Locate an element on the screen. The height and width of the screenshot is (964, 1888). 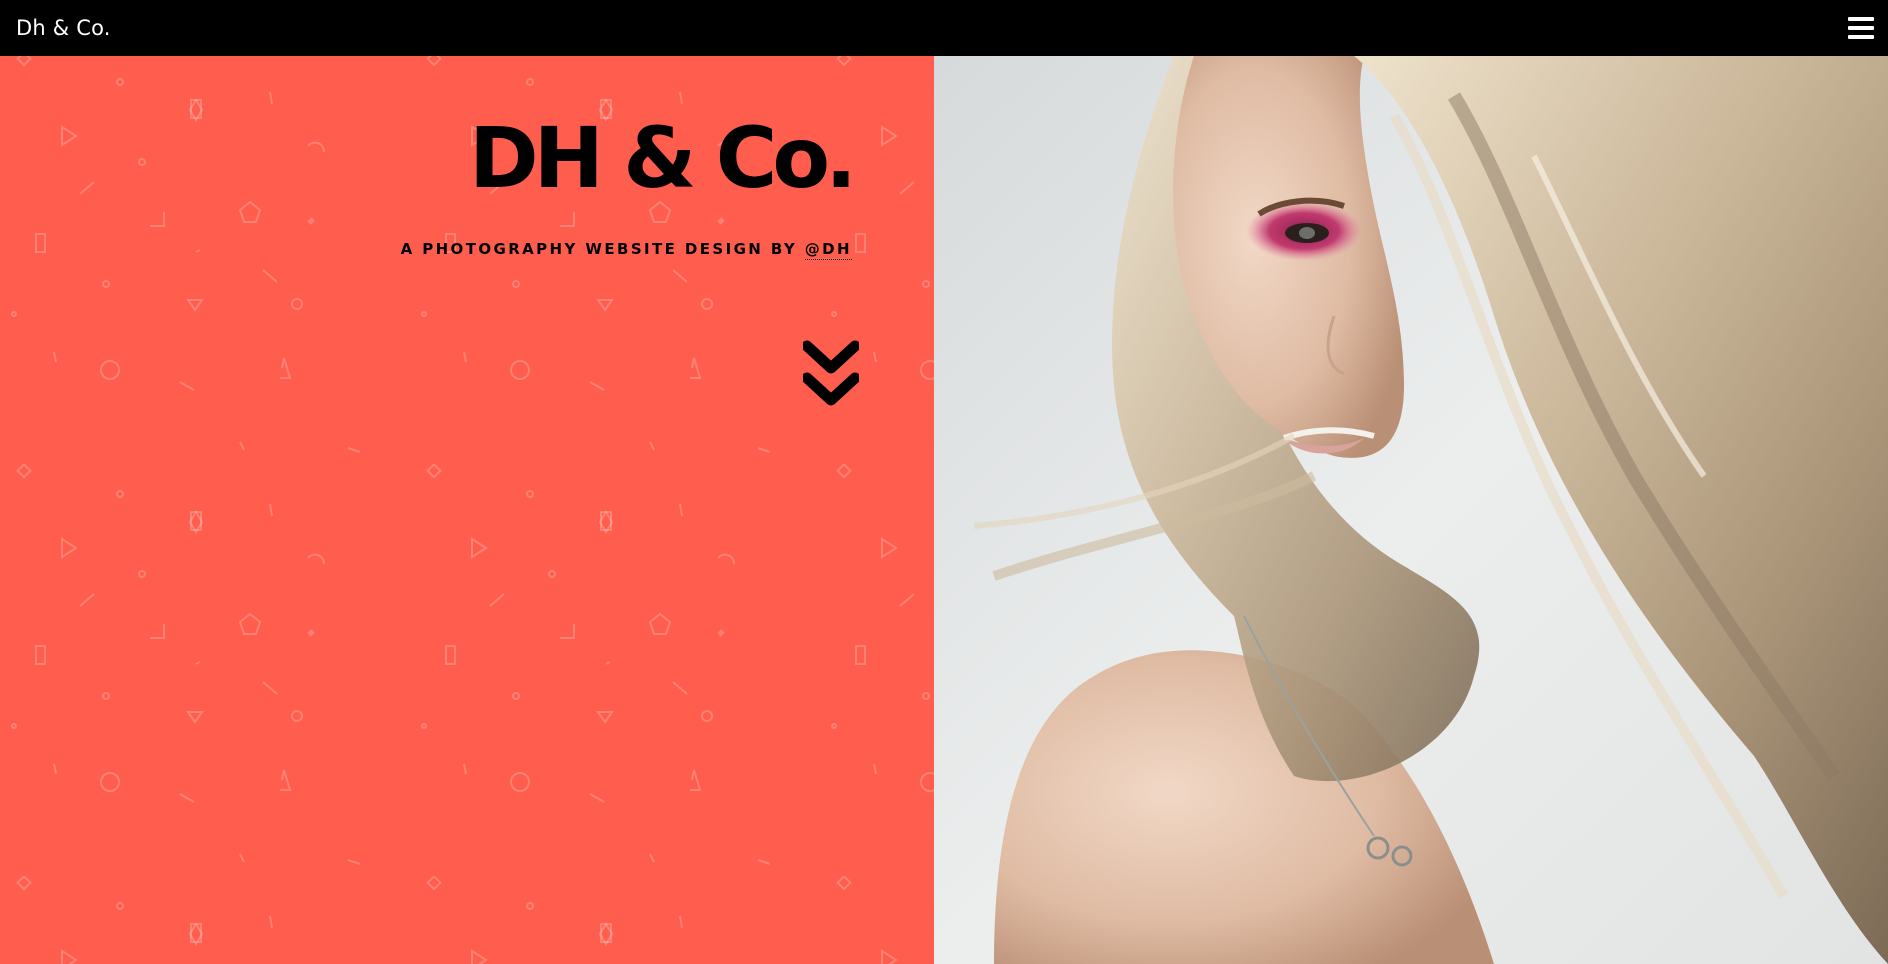
hero-subtitle-text: A PHOTOGRAPHY WEBSITE DESIGN BY is located at coordinates (602, 249).